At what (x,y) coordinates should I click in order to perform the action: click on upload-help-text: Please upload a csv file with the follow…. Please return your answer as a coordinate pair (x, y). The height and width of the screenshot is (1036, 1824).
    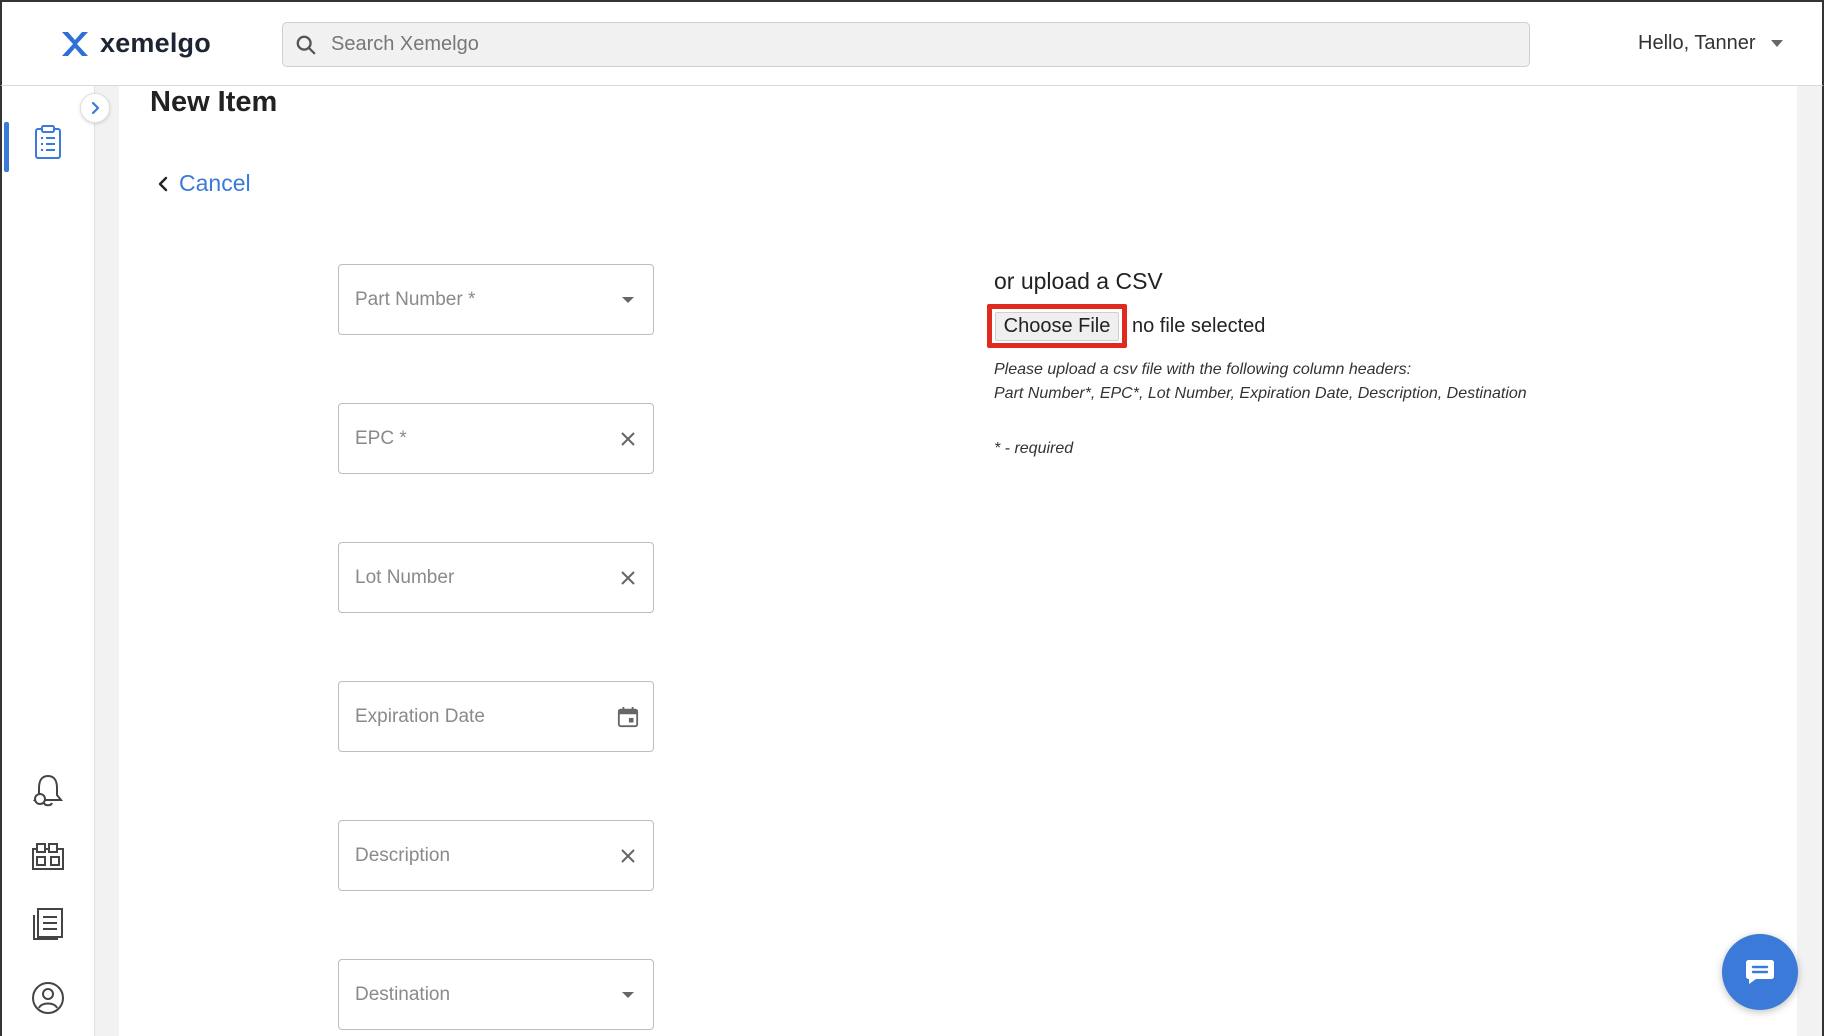
    Looking at the image, I should click on (1294, 382).